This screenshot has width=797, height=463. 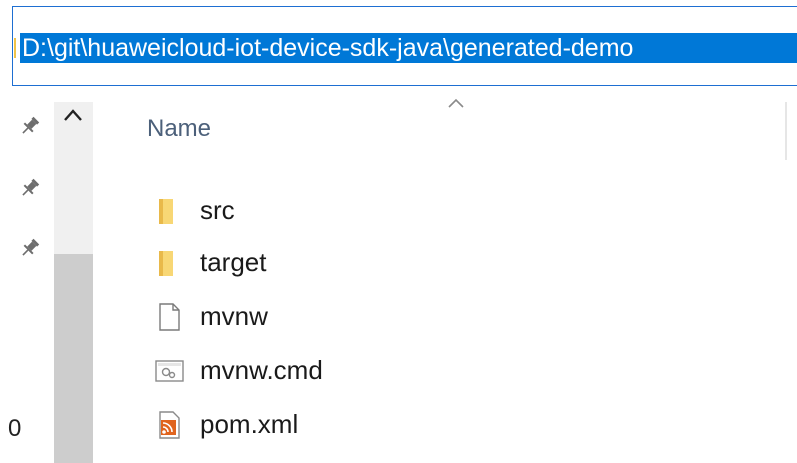 What do you see at coordinates (261, 370) in the screenshot?
I see `file-name: mvnw.cmd` at bounding box center [261, 370].